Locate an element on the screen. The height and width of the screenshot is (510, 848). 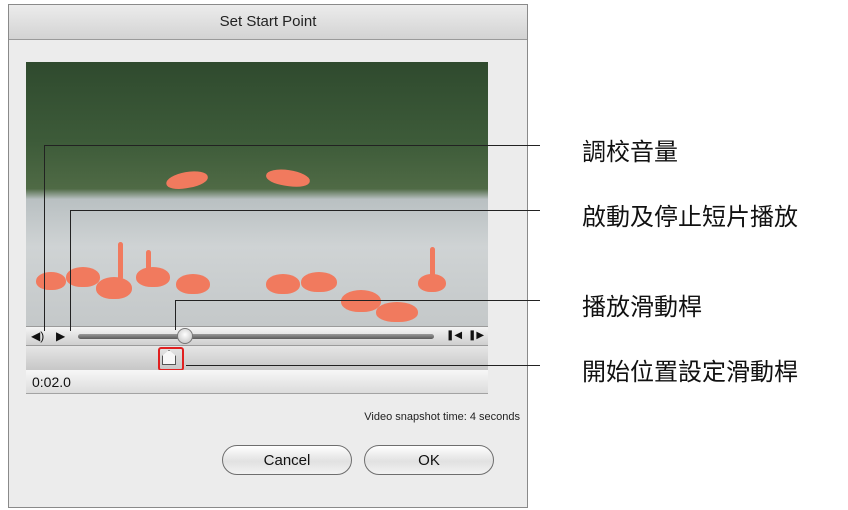
step-back-icon: ❚◀ is located at coordinates (454, 336).